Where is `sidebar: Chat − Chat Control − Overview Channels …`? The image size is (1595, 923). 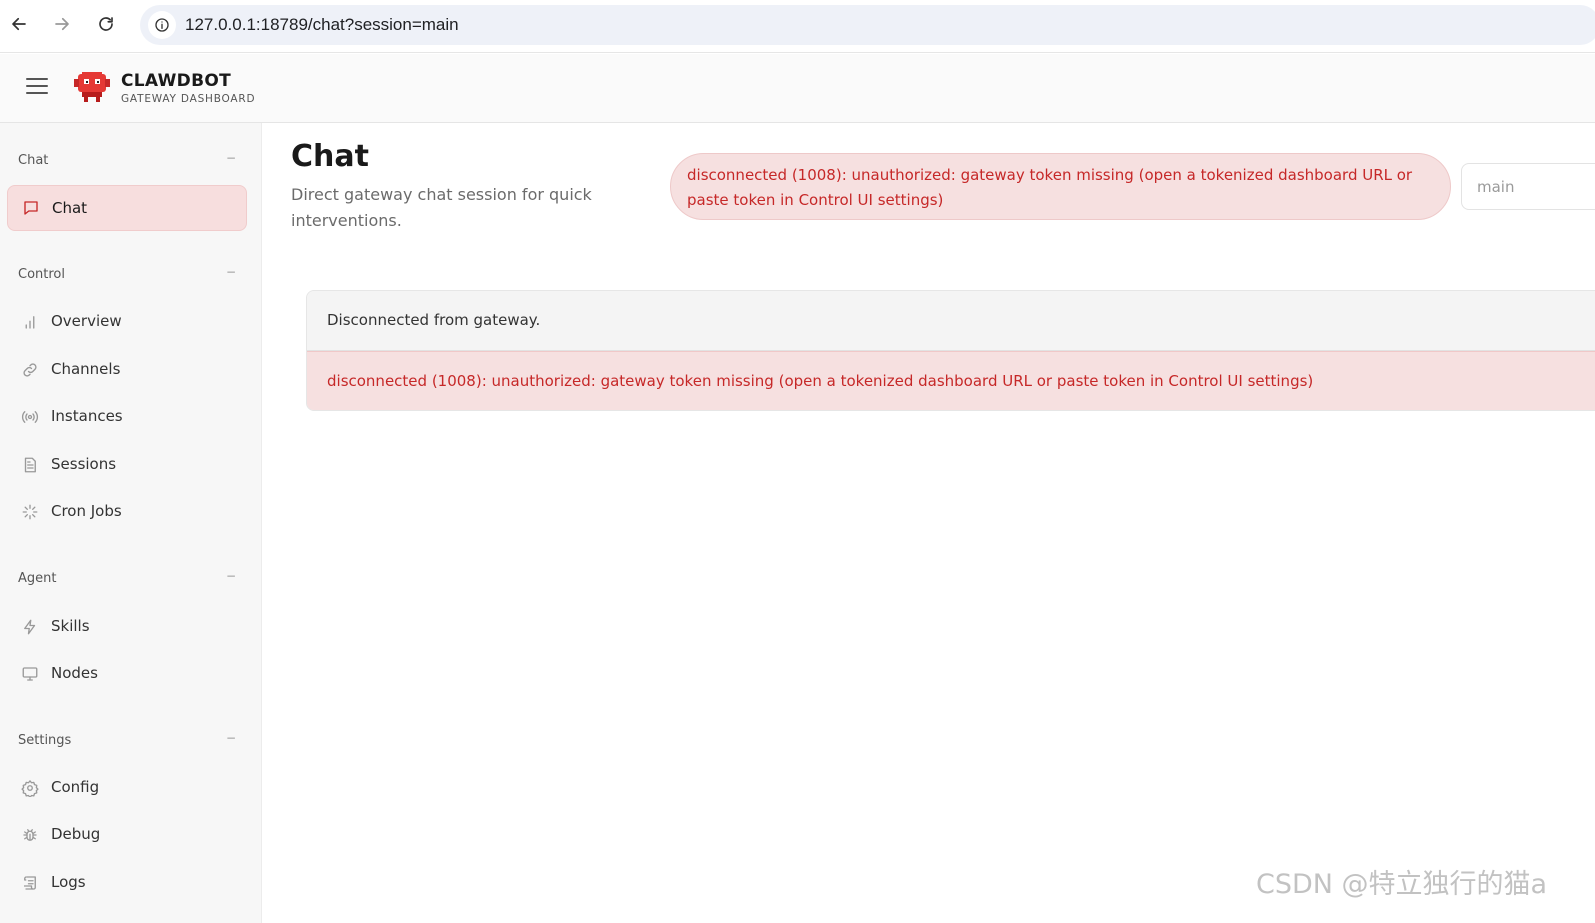
sidebar: Chat − Chat Control − Overview Channels … is located at coordinates (131, 523).